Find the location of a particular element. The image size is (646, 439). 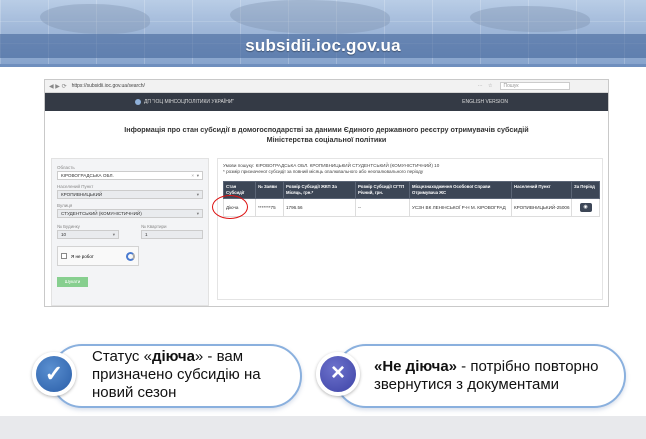

clear-icon: × is located at coordinates (192, 176).